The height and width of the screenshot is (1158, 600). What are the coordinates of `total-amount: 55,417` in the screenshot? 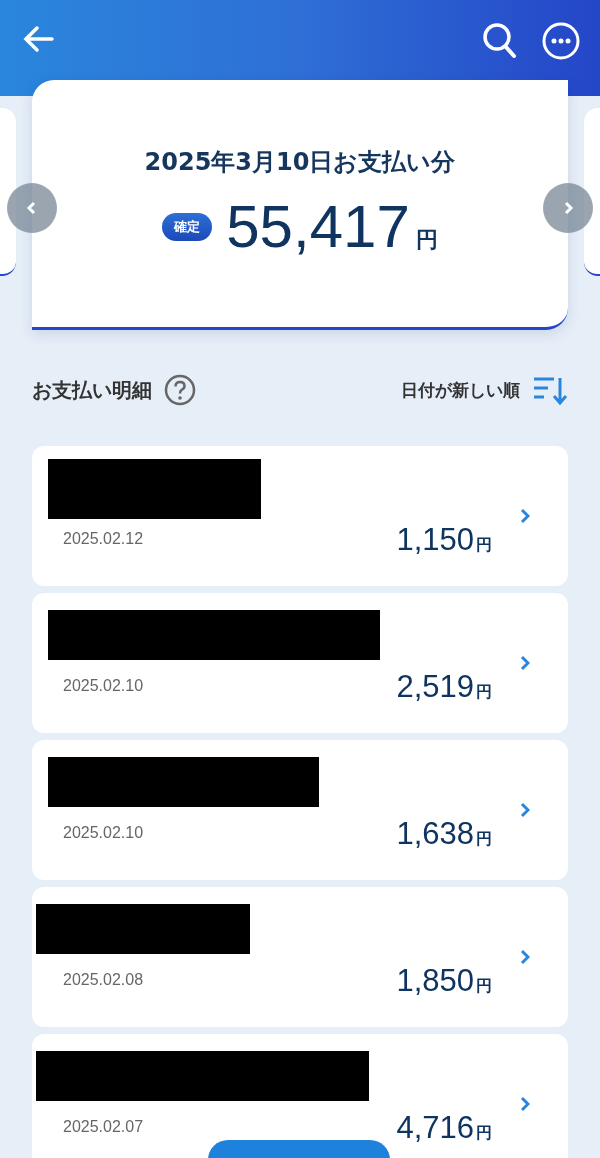 It's located at (318, 226).